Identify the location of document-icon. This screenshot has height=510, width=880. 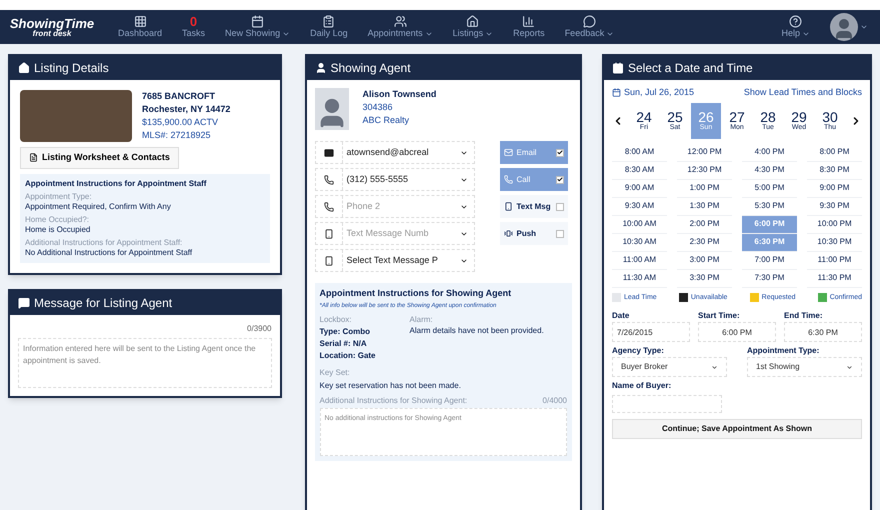
(33, 157).